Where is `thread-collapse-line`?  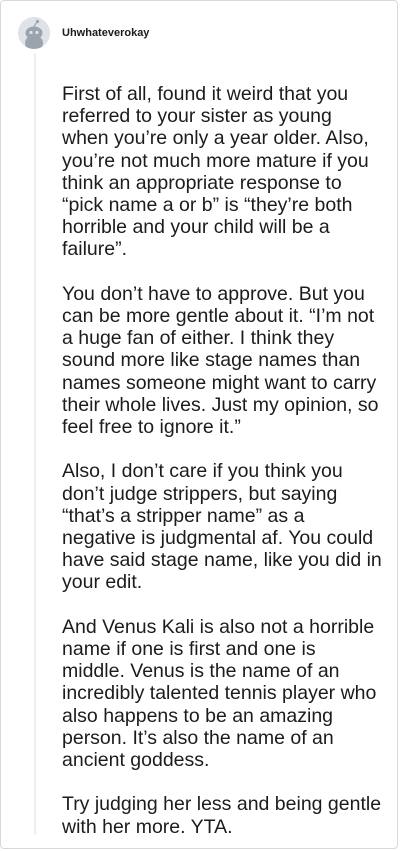
thread-collapse-line is located at coordinates (35, 444).